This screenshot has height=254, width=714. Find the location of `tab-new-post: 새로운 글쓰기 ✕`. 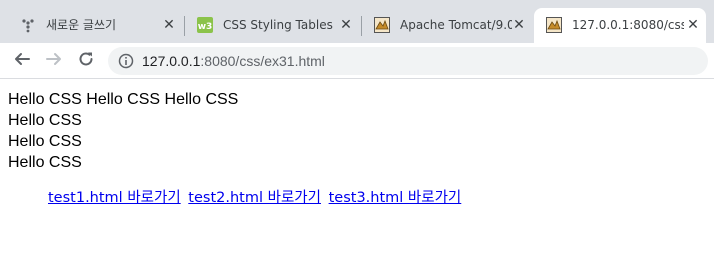

tab-new-post: 새로운 글쓰기 ✕ is located at coordinates (96, 25).